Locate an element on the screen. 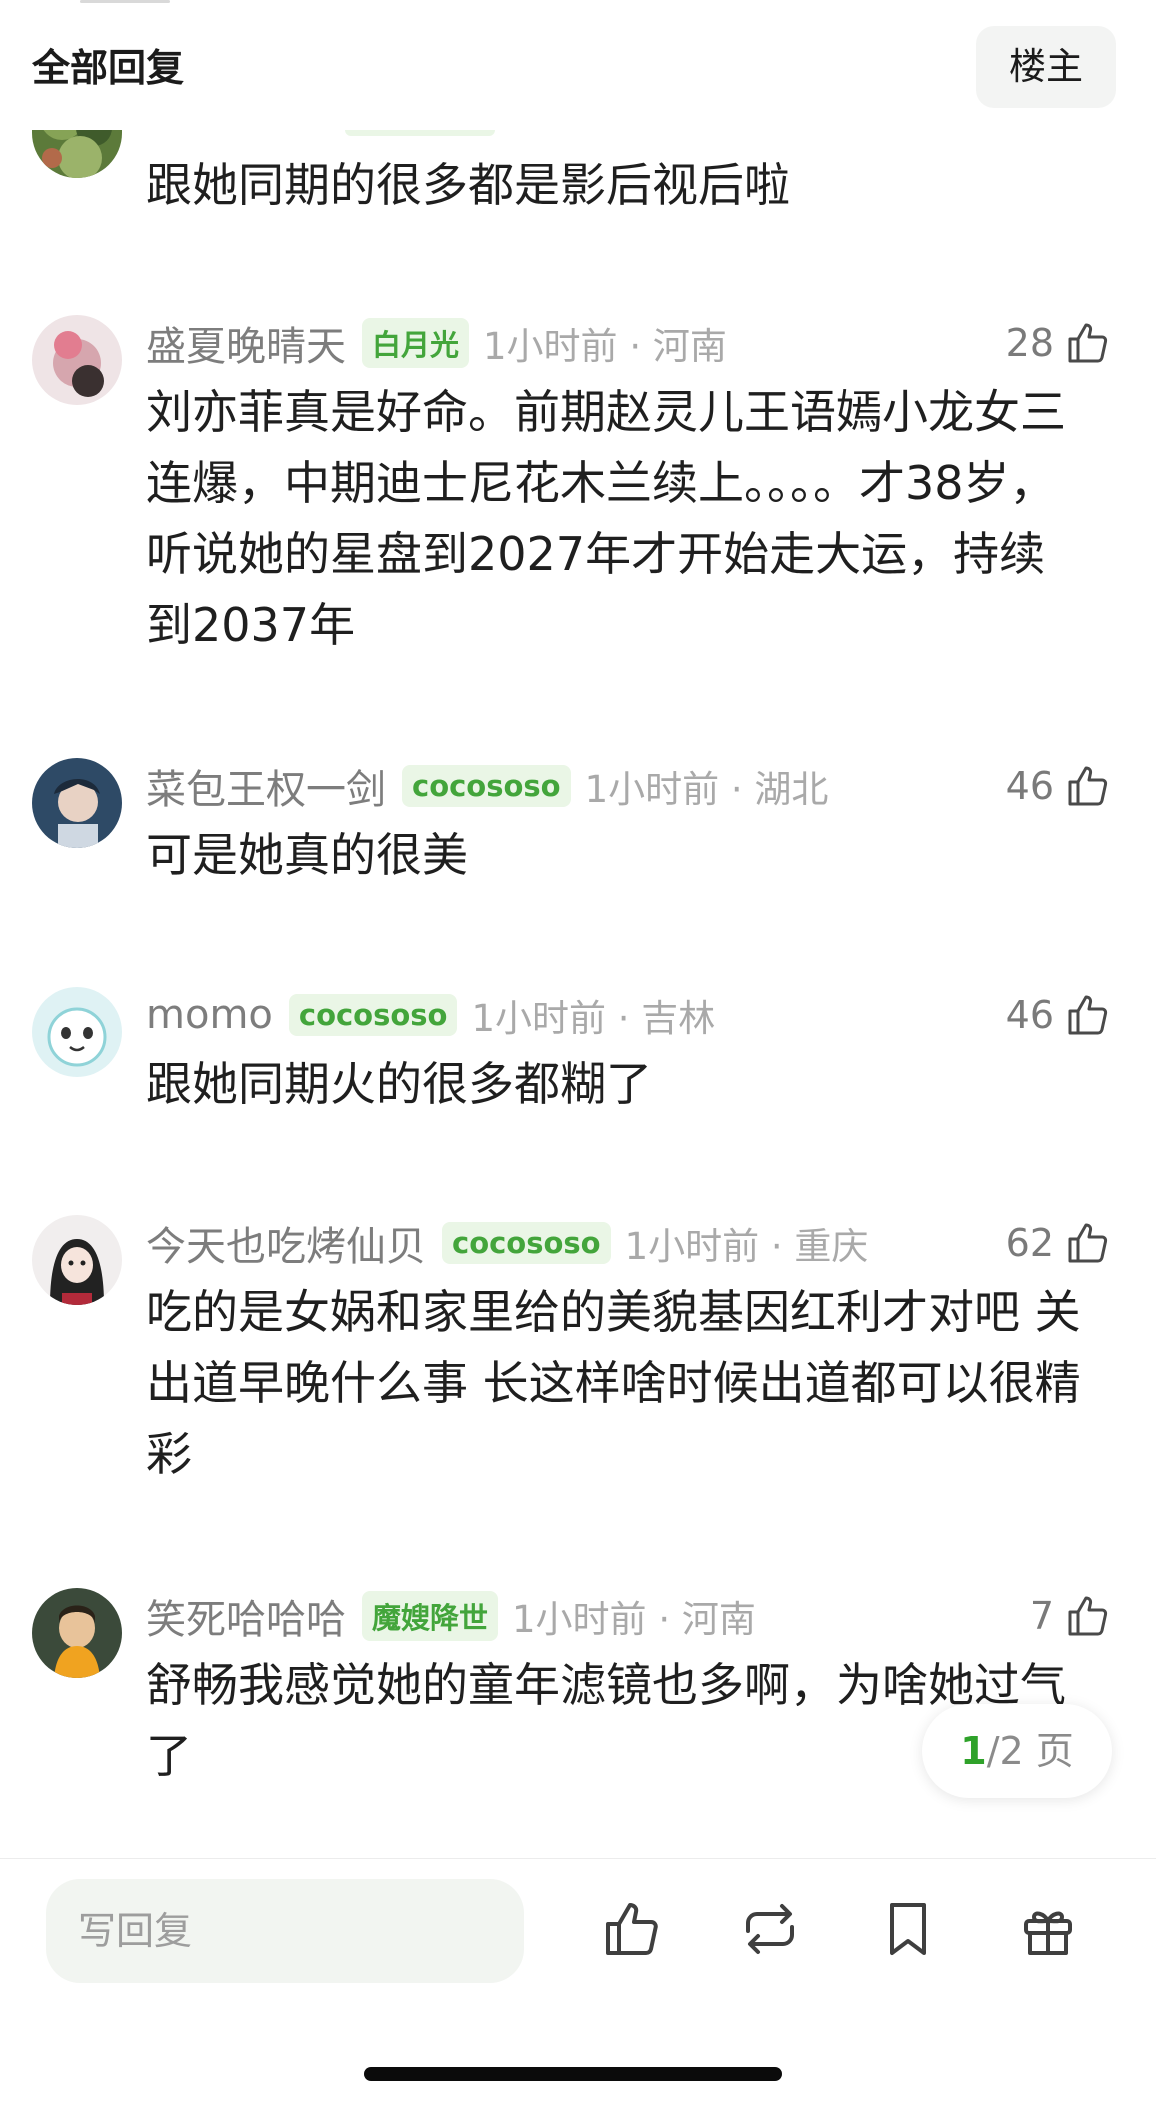  username: 今天也吃烤仙贝 is located at coordinates (286, 1243).